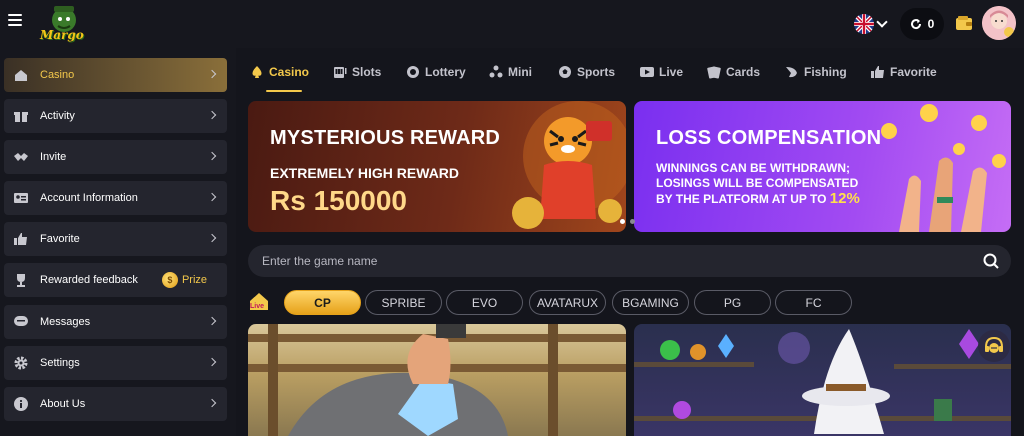  I want to click on banner-line-with-percent: BY THE PLATFORM AT UP TO 12%, so click(758, 199).